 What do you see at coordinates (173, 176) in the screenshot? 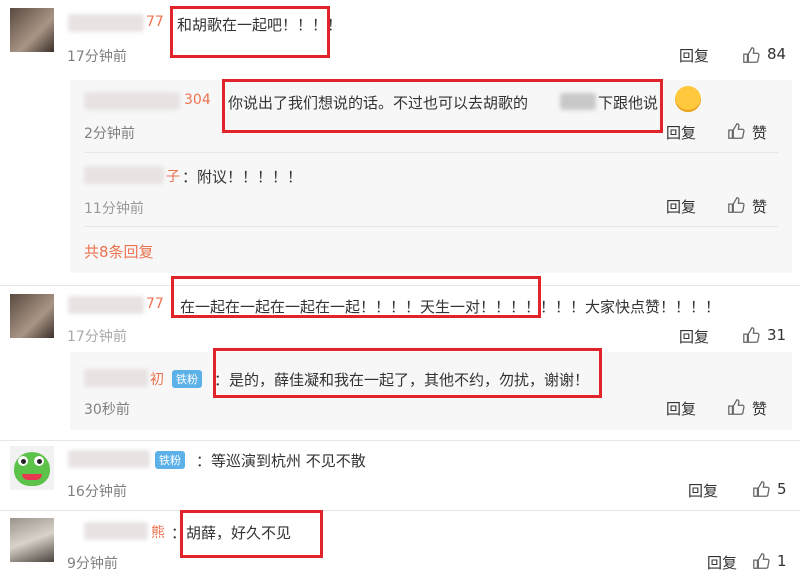
I see `username-tail: 子` at bounding box center [173, 176].